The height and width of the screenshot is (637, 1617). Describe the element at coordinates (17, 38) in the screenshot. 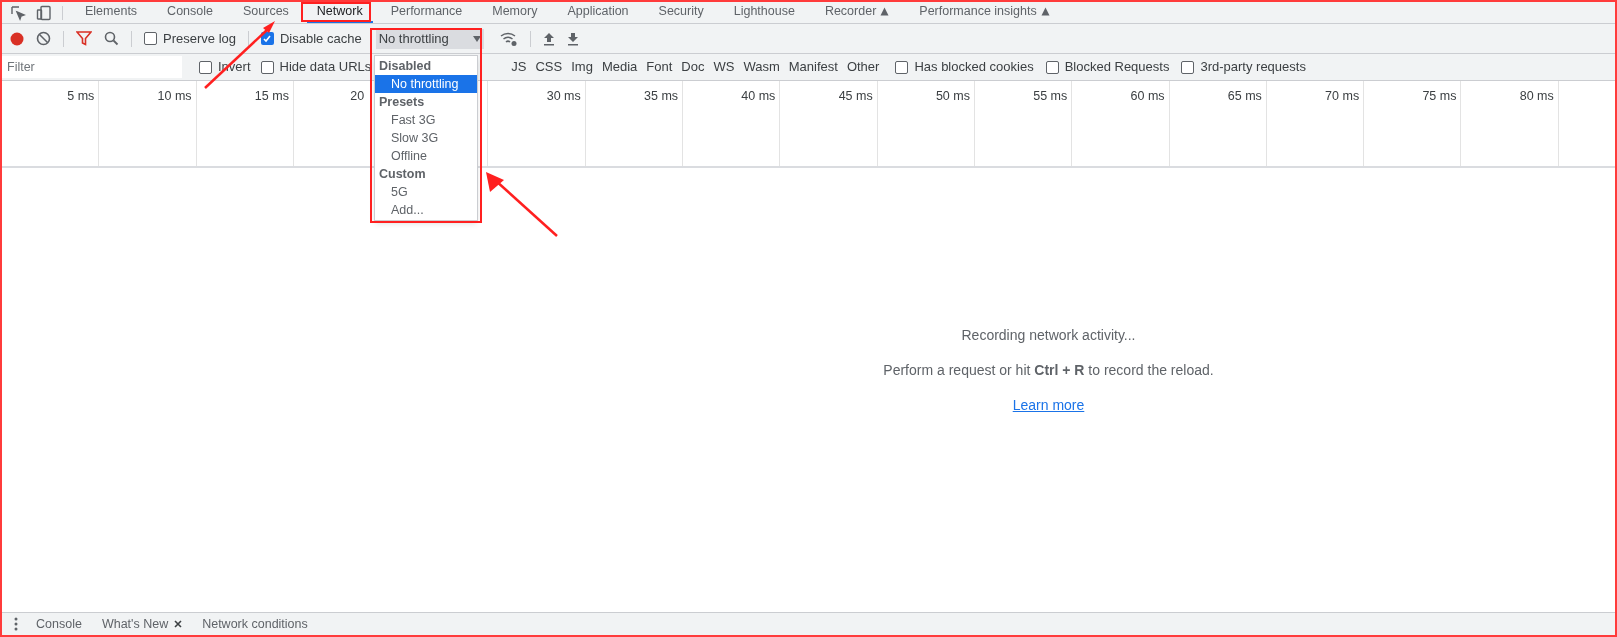

I see `record-icon` at that location.